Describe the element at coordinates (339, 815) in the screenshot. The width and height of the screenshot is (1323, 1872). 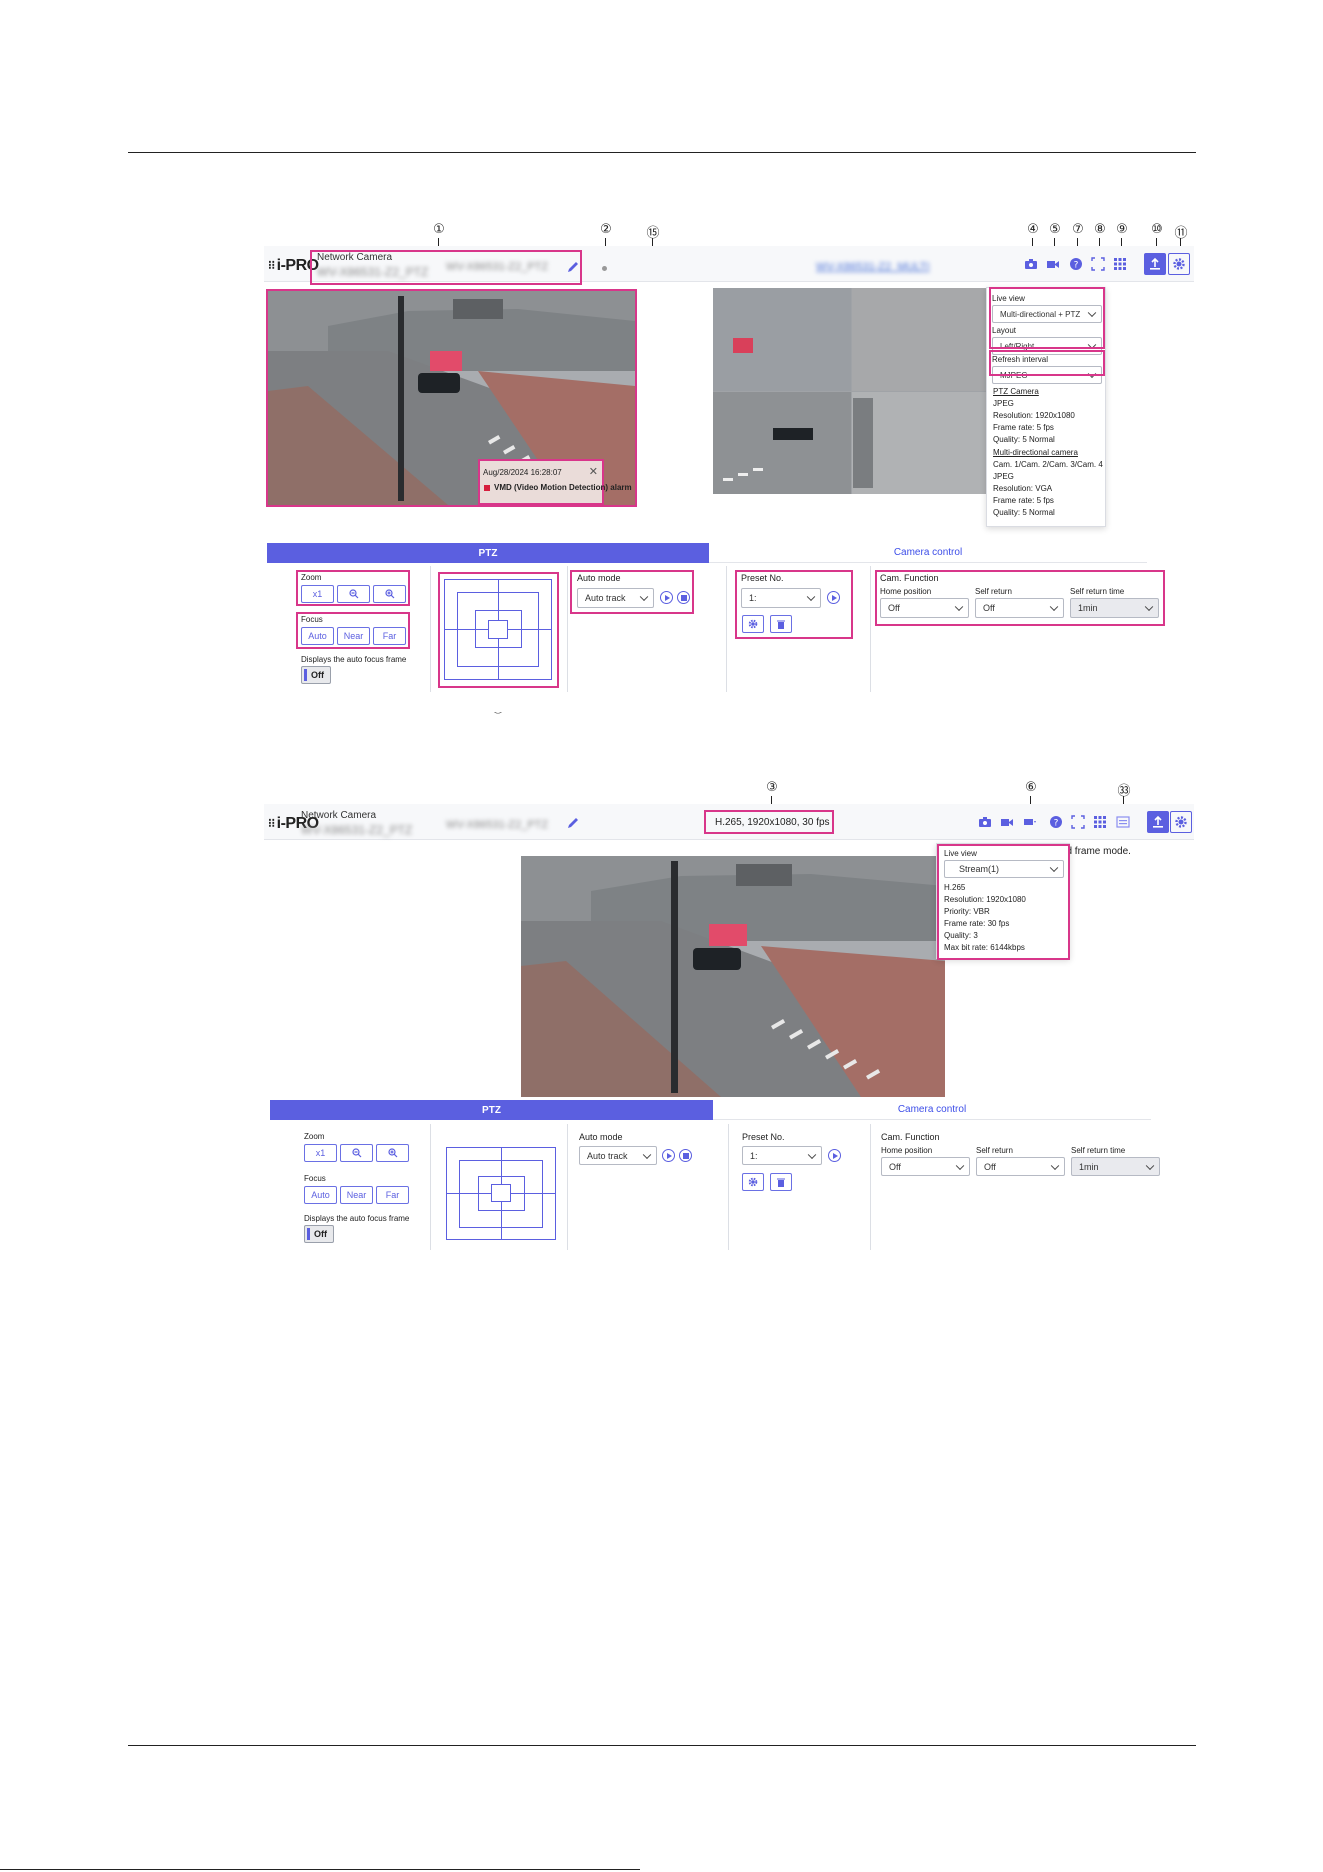
I see `network-camera-label: Network Camera` at that location.